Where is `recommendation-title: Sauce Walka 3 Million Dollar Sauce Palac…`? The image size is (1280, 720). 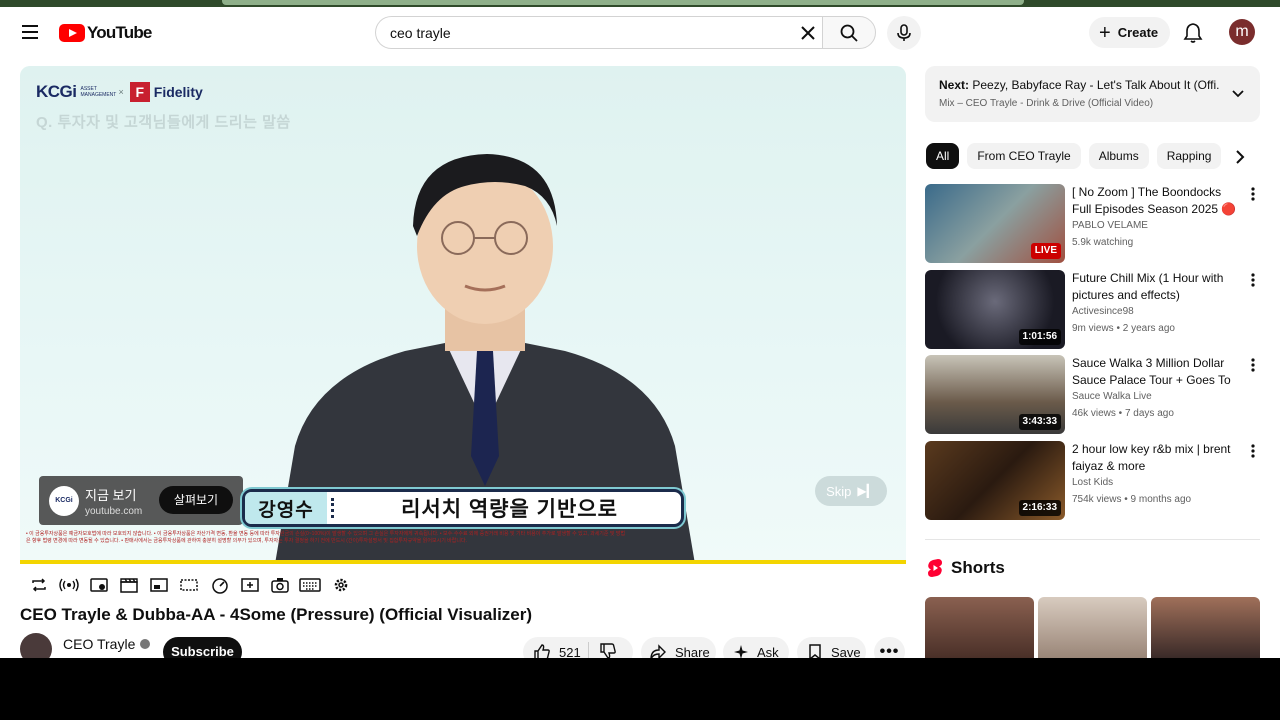 recommendation-title: Sauce Walka 3 Million Dollar Sauce Palac… is located at coordinates (1157, 372).